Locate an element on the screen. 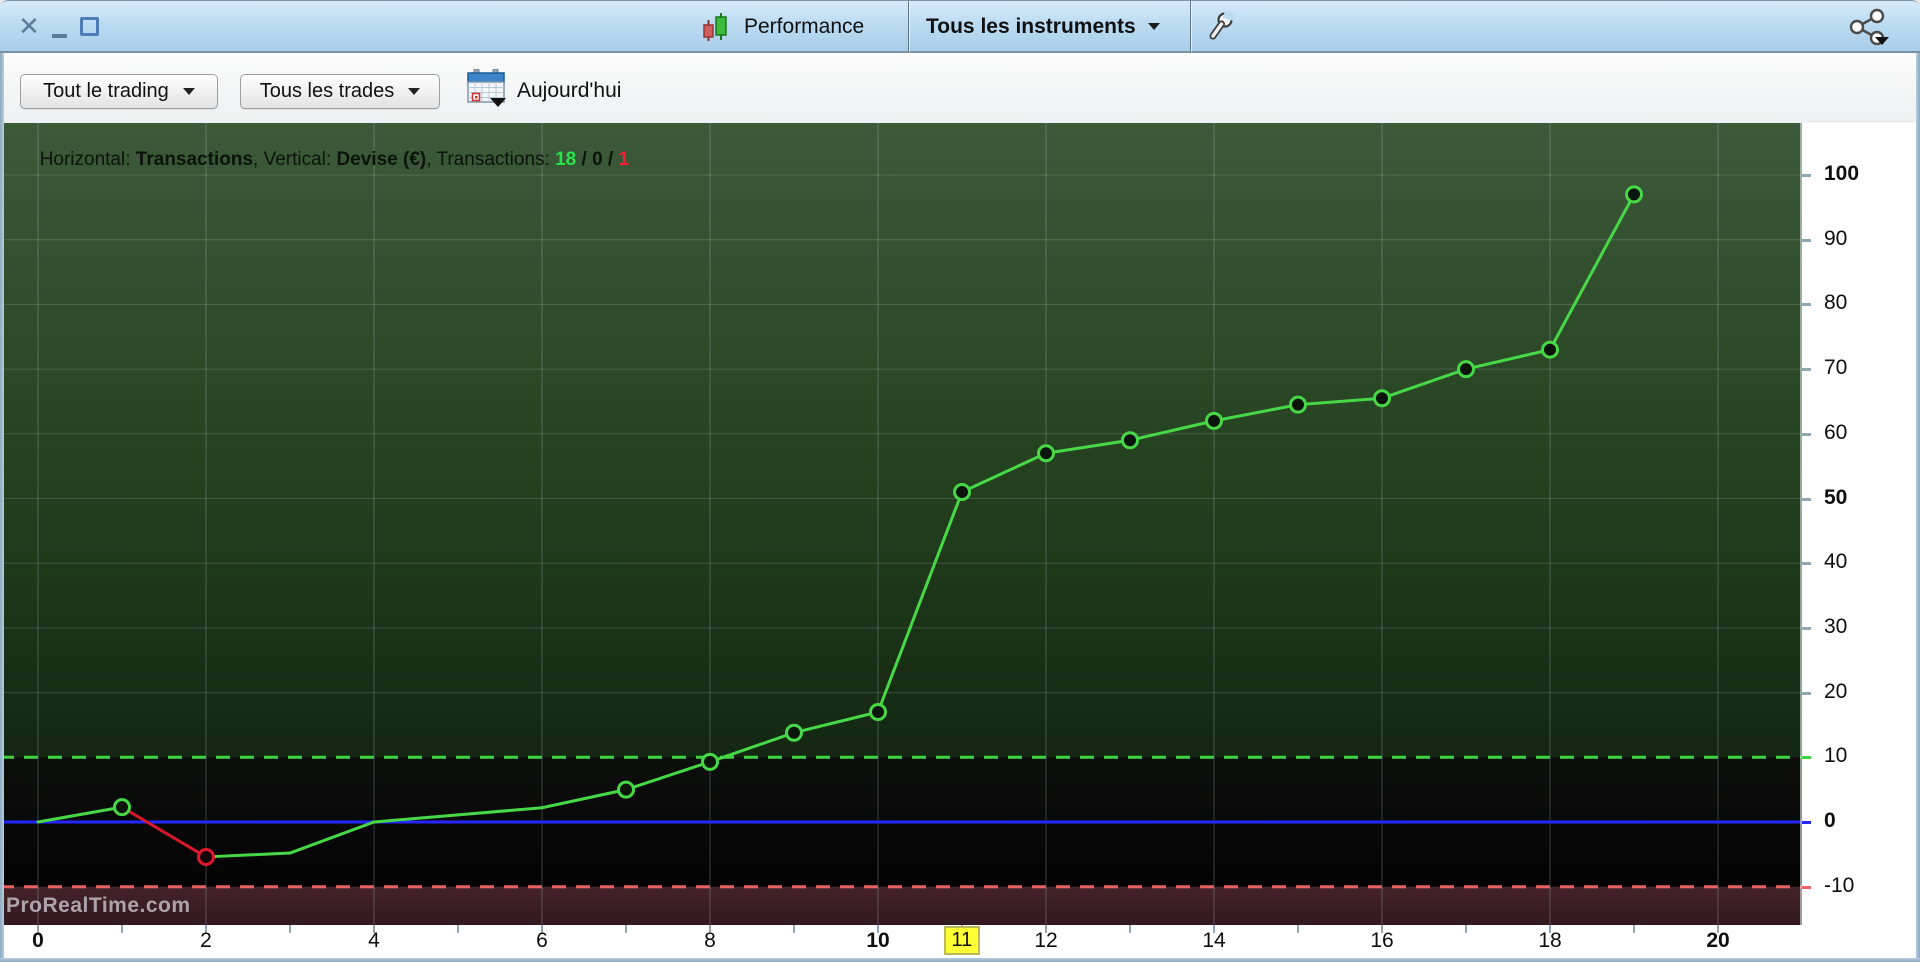  x-axis-label: 0 is located at coordinates (38, 940).